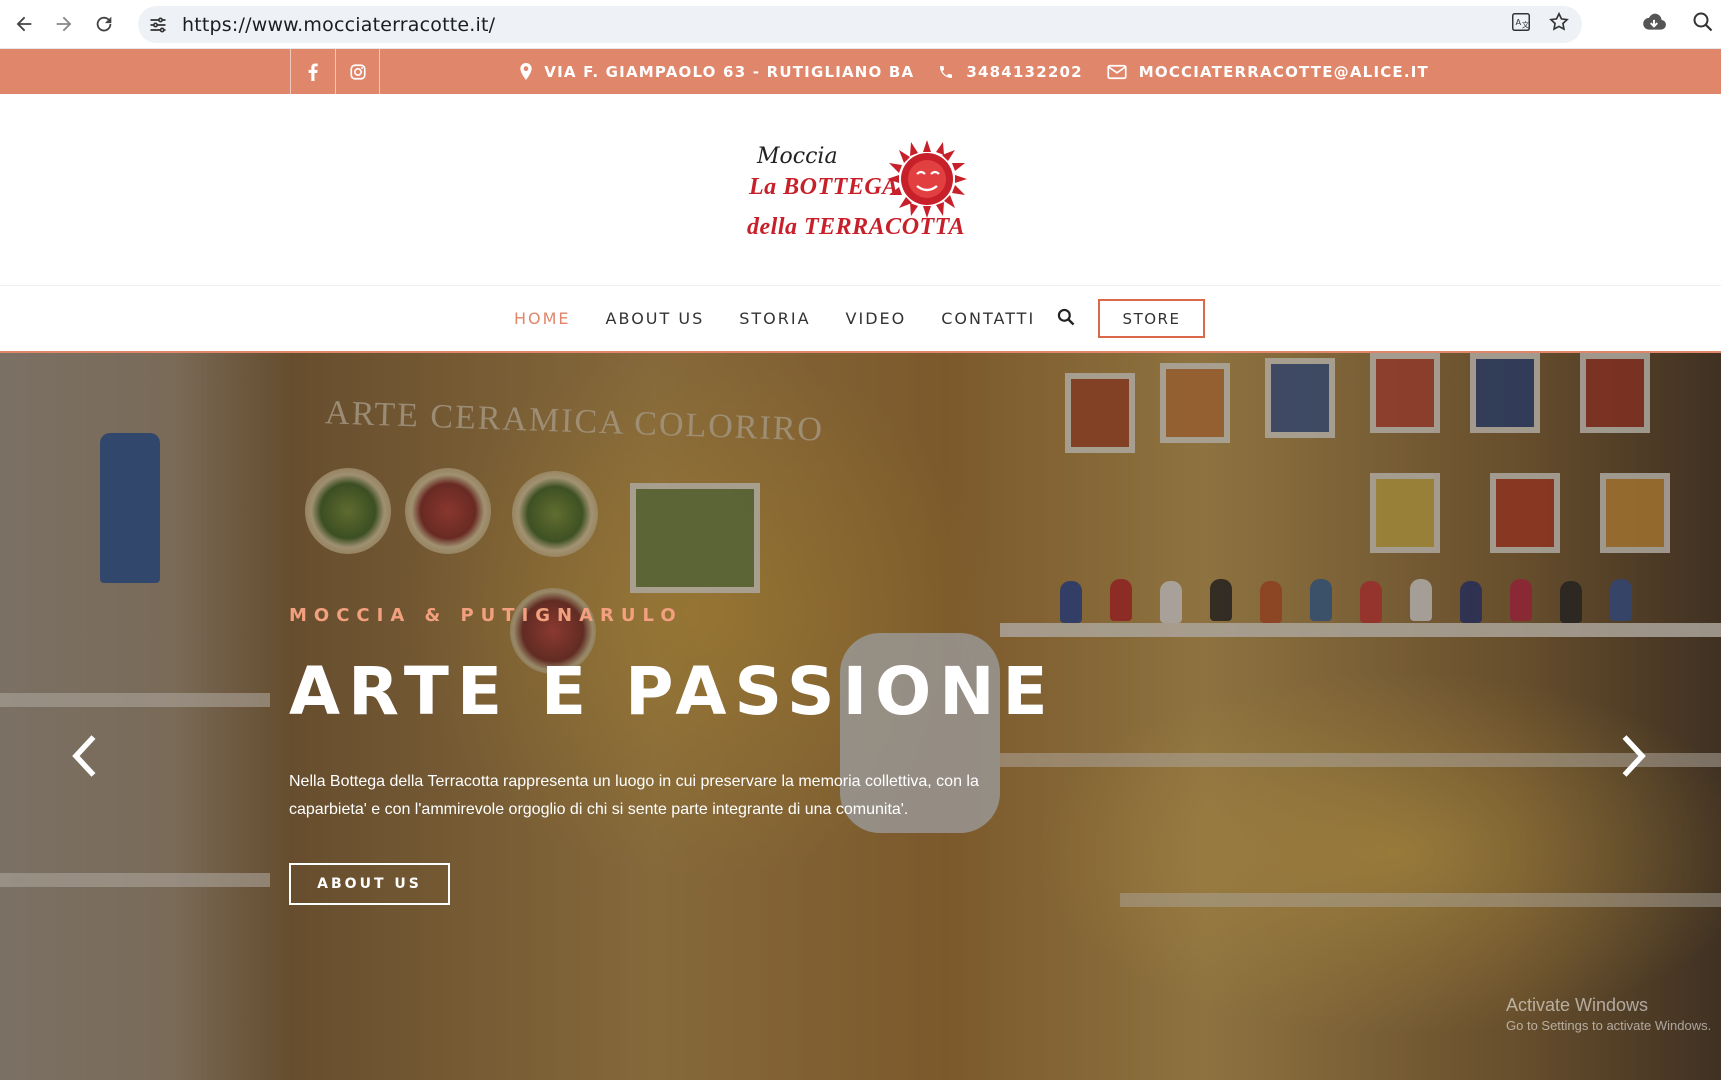 The height and width of the screenshot is (1080, 1721). Describe the element at coordinates (729, 71) in the screenshot. I see `address-text: VIA F. GIAMPAOLO 63 - RUTIGLIANO BA` at that location.